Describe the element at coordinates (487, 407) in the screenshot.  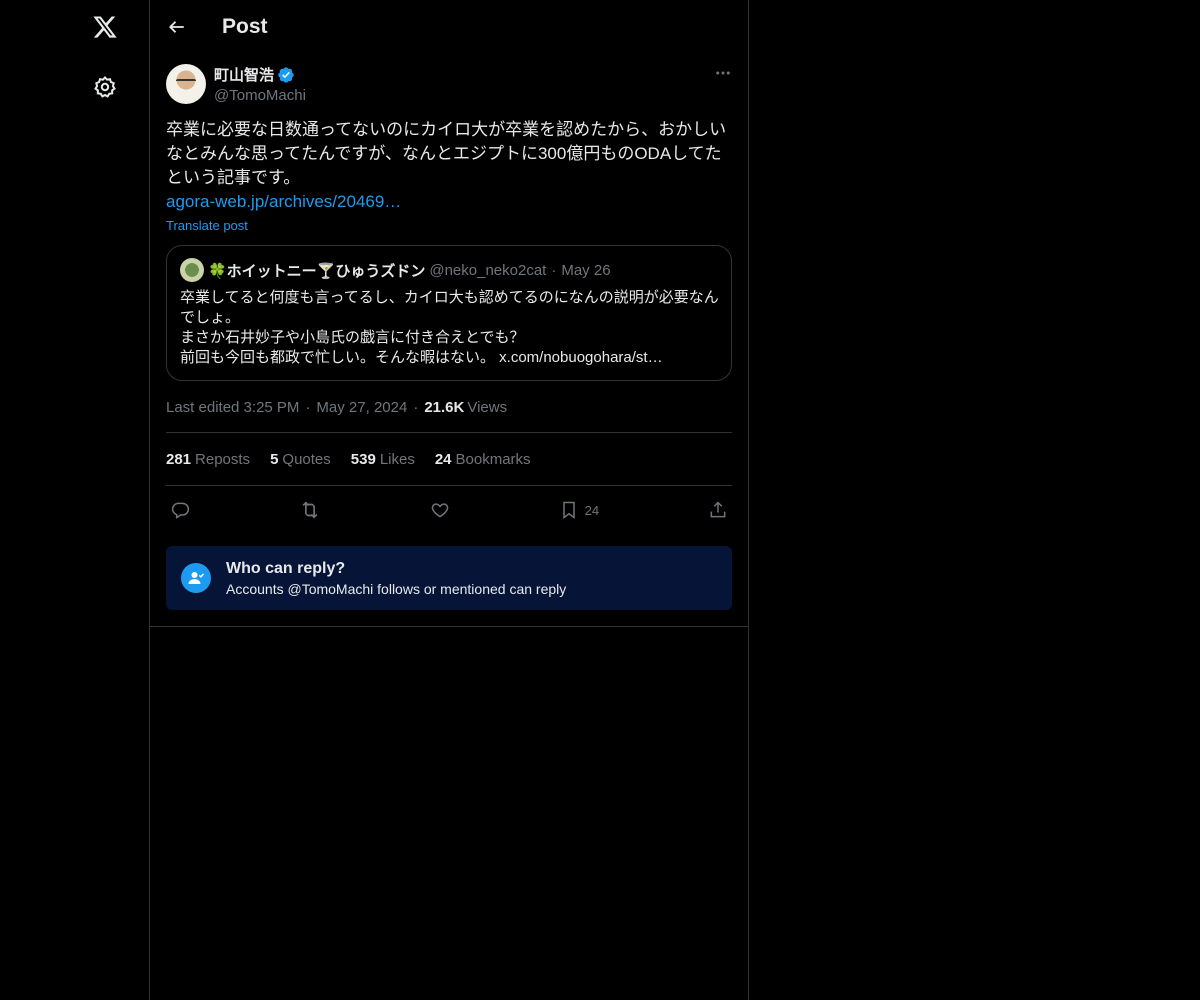
I see `views-label: Views` at that location.